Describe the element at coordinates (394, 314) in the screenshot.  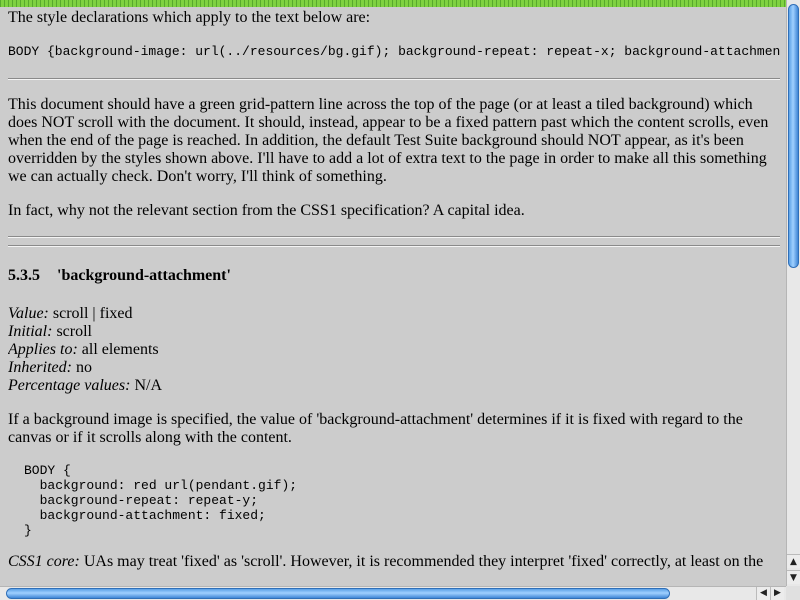
I see `definition-row: Value: scroll | fixed` at that location.